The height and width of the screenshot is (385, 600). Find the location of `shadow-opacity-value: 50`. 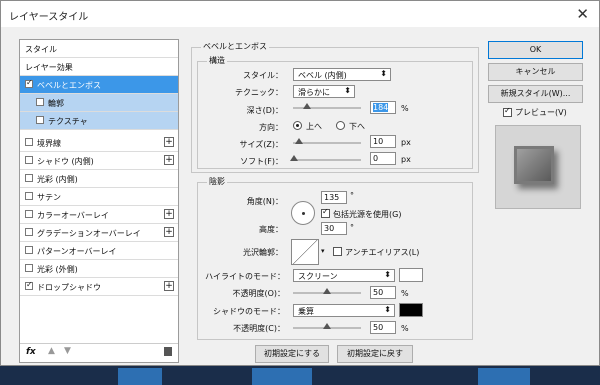

shadow-opacity-value: 50 is located at coordinates (378, 327).